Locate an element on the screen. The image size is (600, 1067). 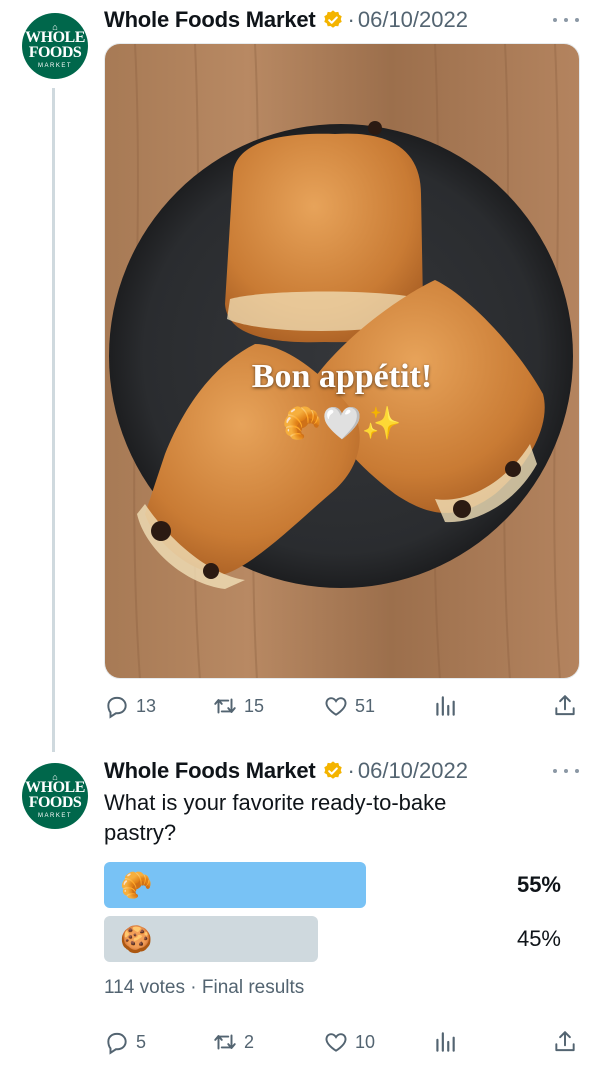
poll-option-croissant: 🥐 is located at coordinates (235, 885).